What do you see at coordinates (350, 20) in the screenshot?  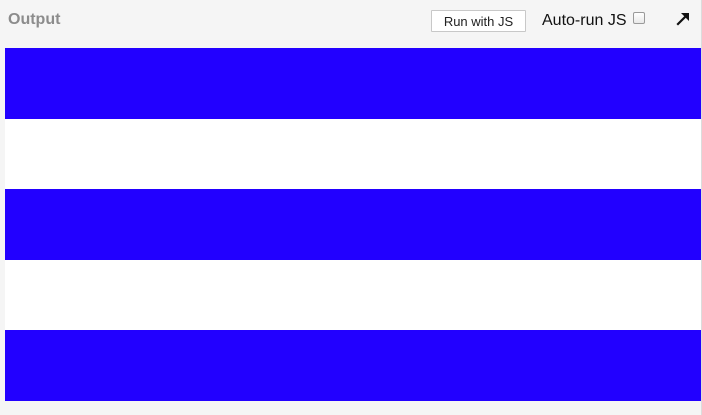 I see `output-header: Output Run with JS Auto-run JS` at bounding box center [350, 20].